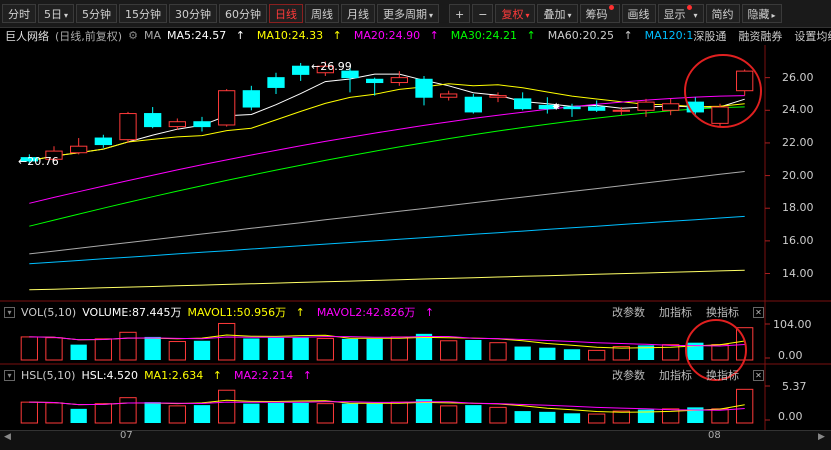 The height and width of the screenshot is (450, 831). I want to click on settings-gear-icon: ⚙, so click(133, 35).